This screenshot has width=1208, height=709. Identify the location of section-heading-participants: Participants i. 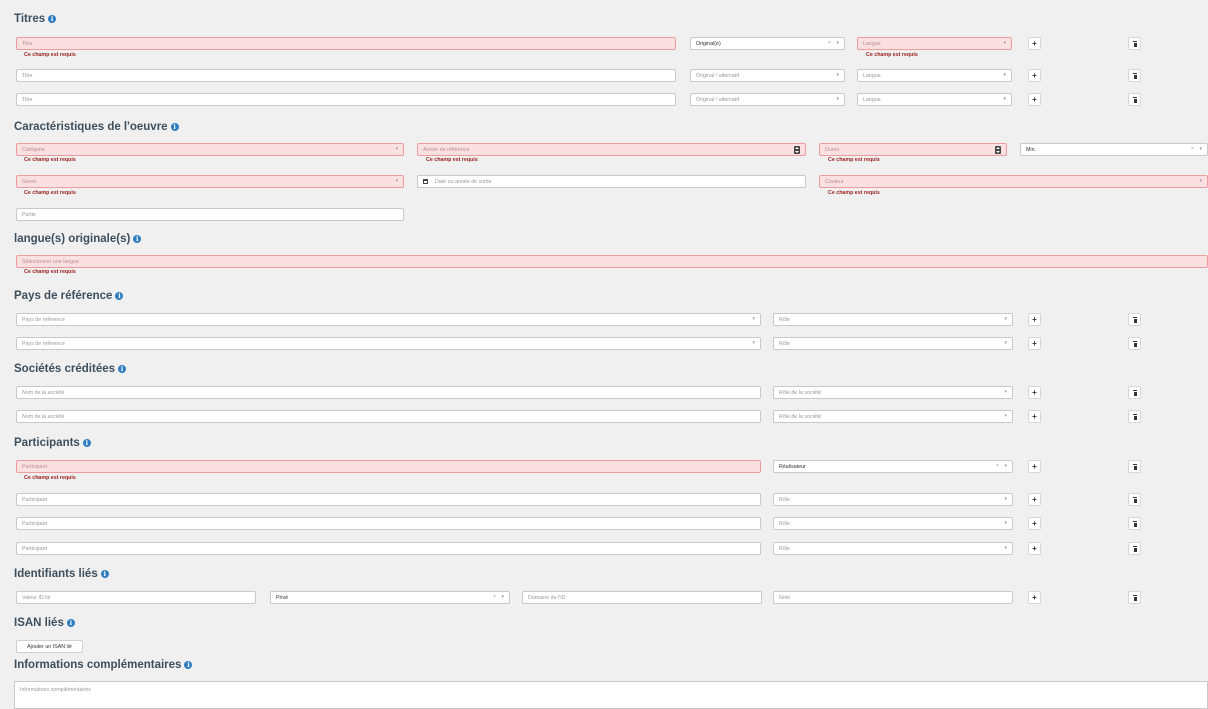
(52, 443).